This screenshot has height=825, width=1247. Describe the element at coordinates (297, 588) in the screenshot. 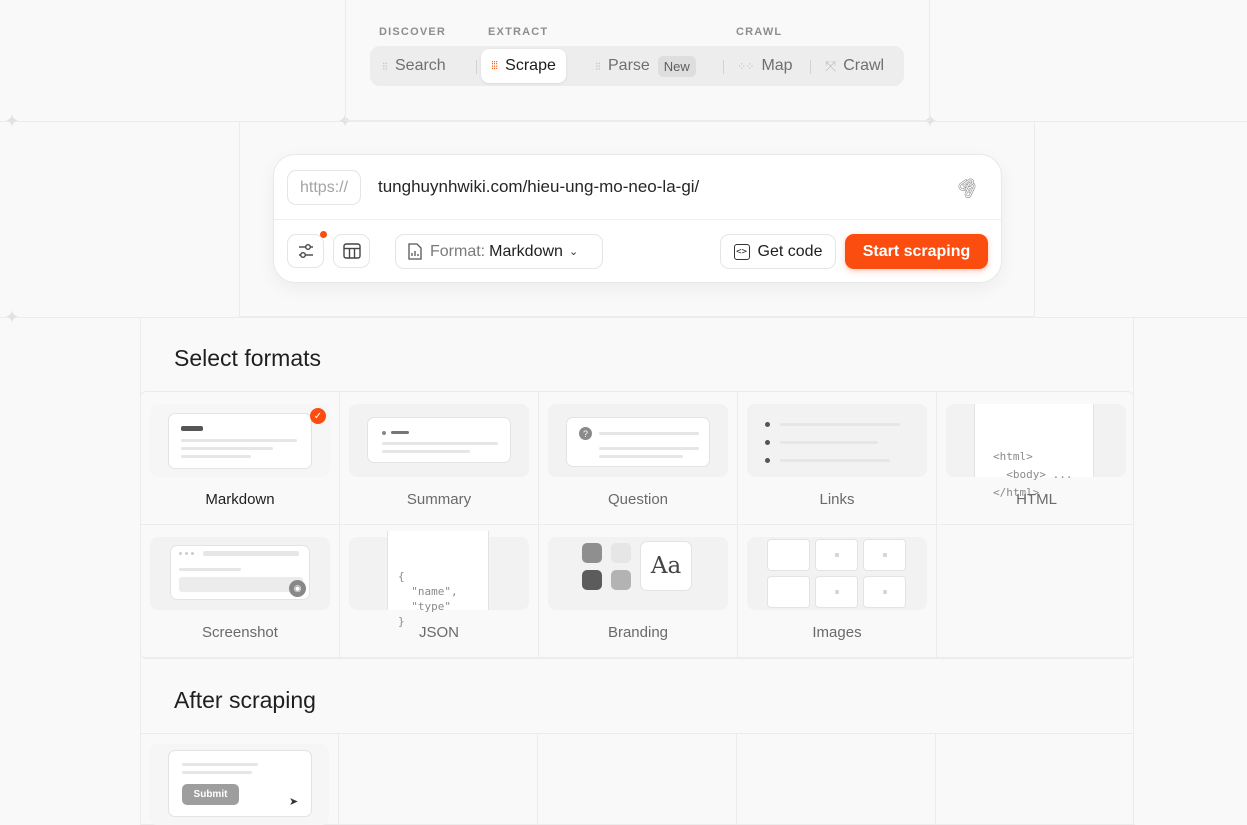

I see `camera-icon: ◉` at that location.